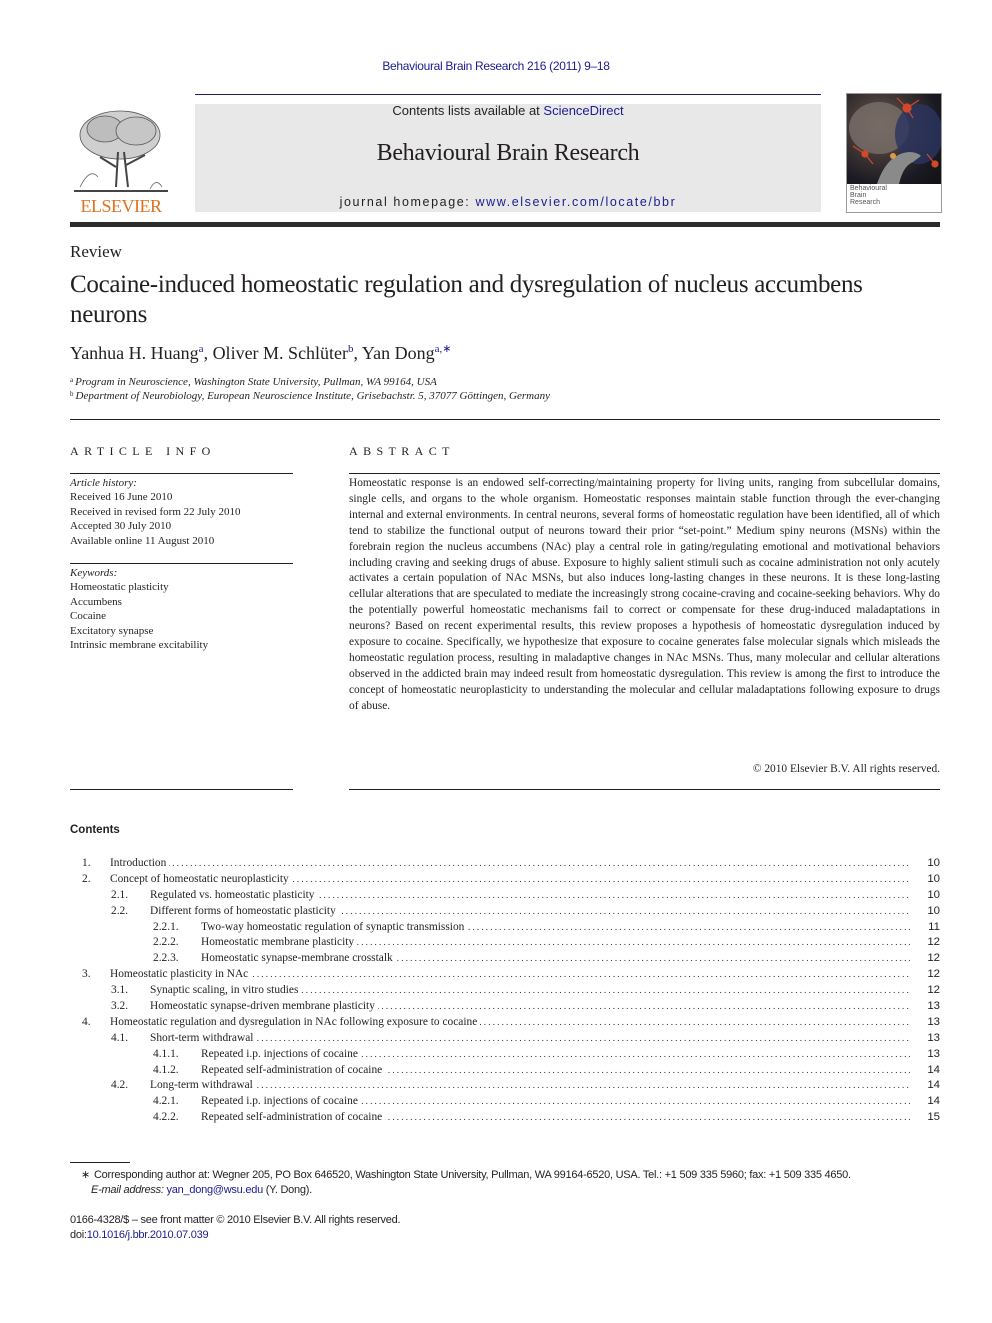 The width and height of the screenshot is (992, 1323). I want to click on toc-entry-number: 2.2.2., so click(166, 942).